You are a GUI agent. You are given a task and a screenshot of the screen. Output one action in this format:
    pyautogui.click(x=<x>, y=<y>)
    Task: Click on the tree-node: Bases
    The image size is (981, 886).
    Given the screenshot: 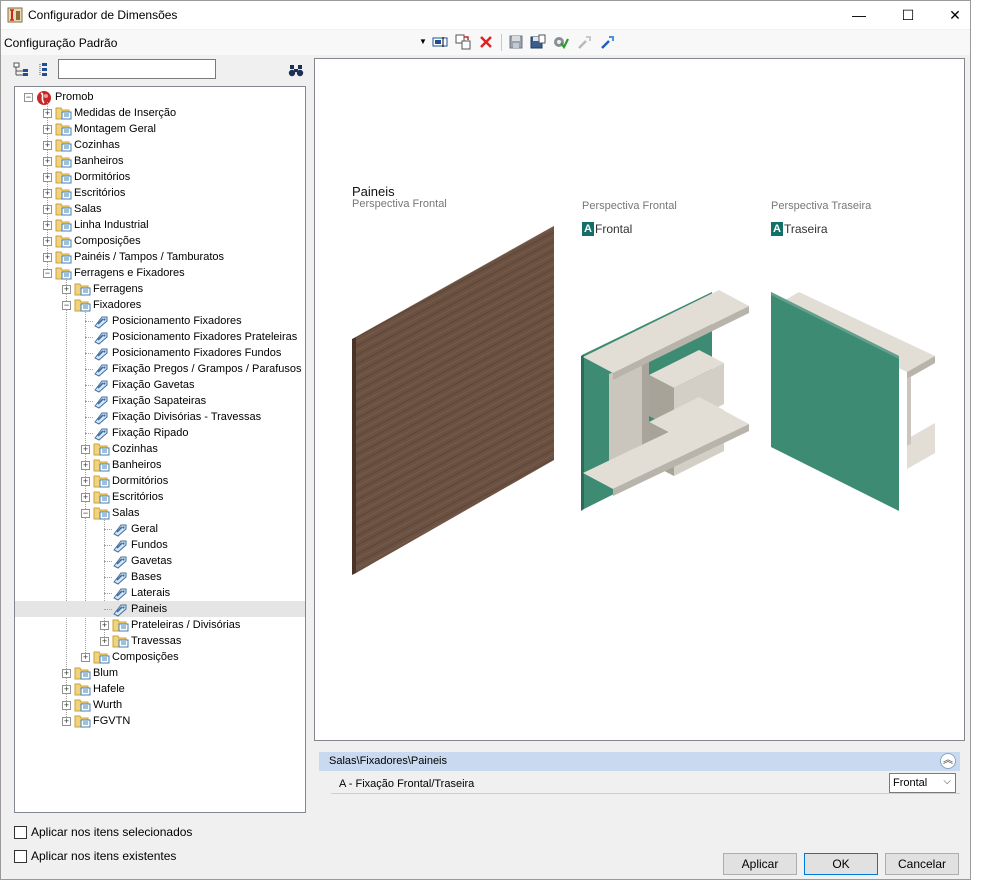 What is the action you would take?
    pyautogui.click(x=160, y=577)
    